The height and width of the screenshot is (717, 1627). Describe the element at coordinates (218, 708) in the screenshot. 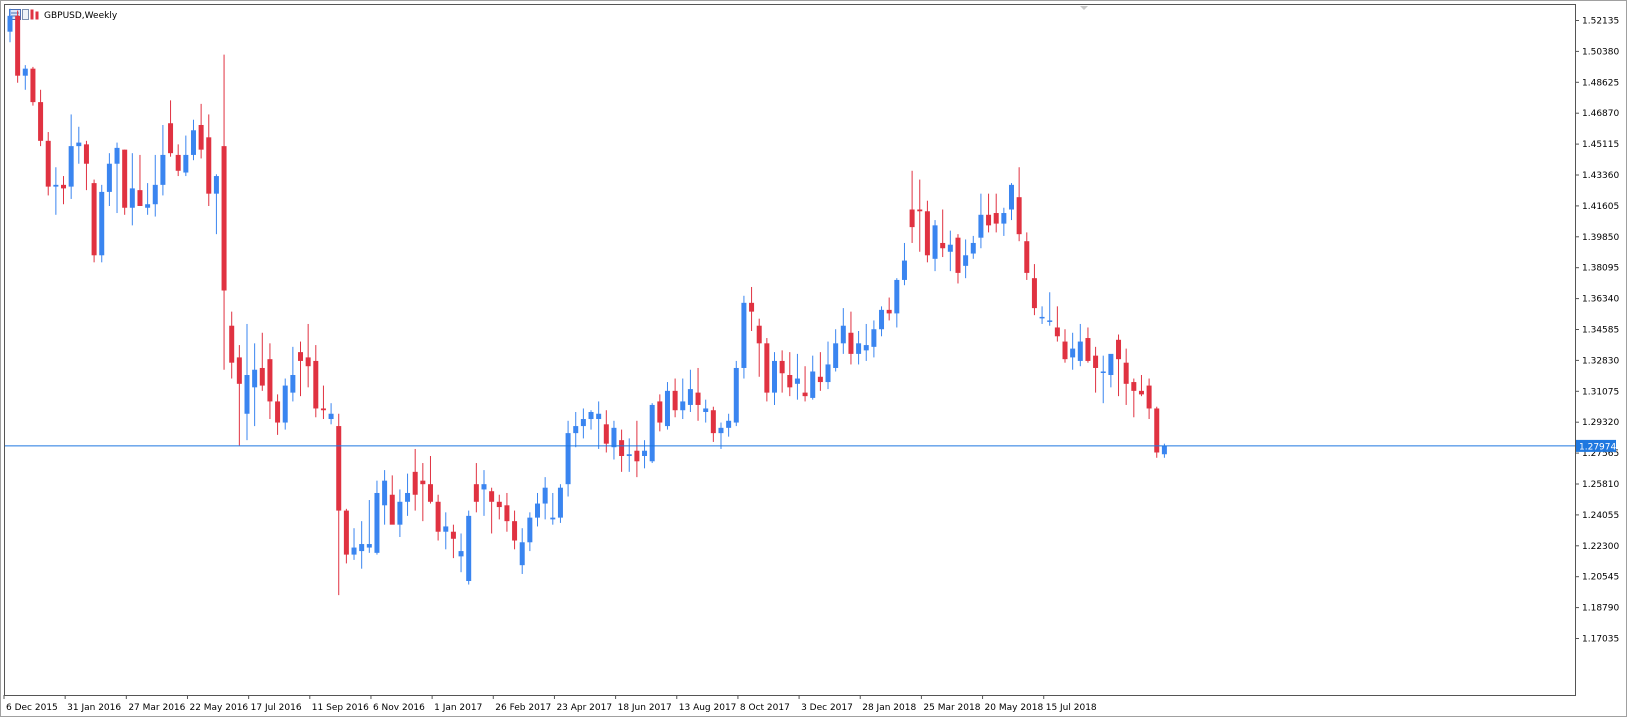

I see `time-tick-label: 22 May 2016` at that location.